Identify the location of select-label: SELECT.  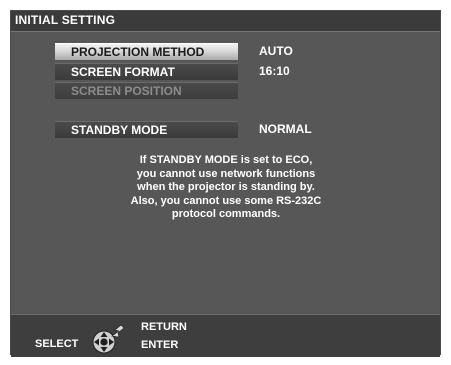
(57, 344).